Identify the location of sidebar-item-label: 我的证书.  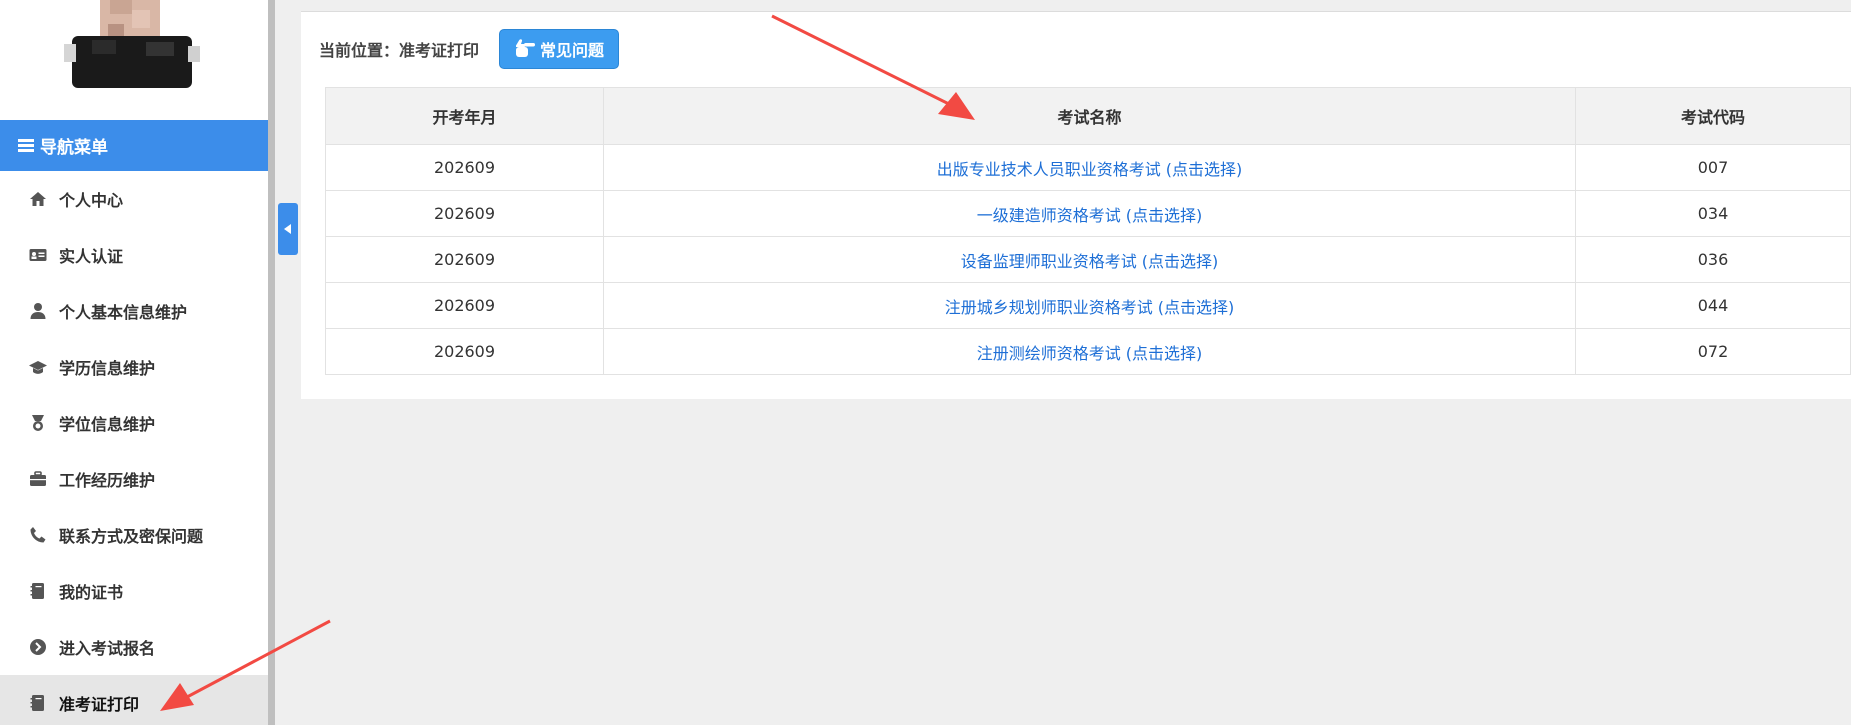
(91, 592).